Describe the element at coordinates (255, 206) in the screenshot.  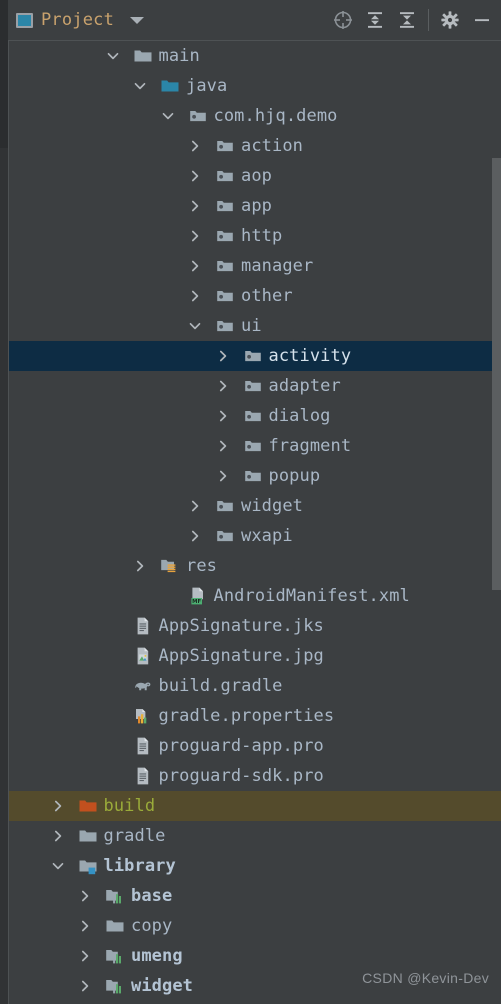
I see `tree-row: app` at that location.